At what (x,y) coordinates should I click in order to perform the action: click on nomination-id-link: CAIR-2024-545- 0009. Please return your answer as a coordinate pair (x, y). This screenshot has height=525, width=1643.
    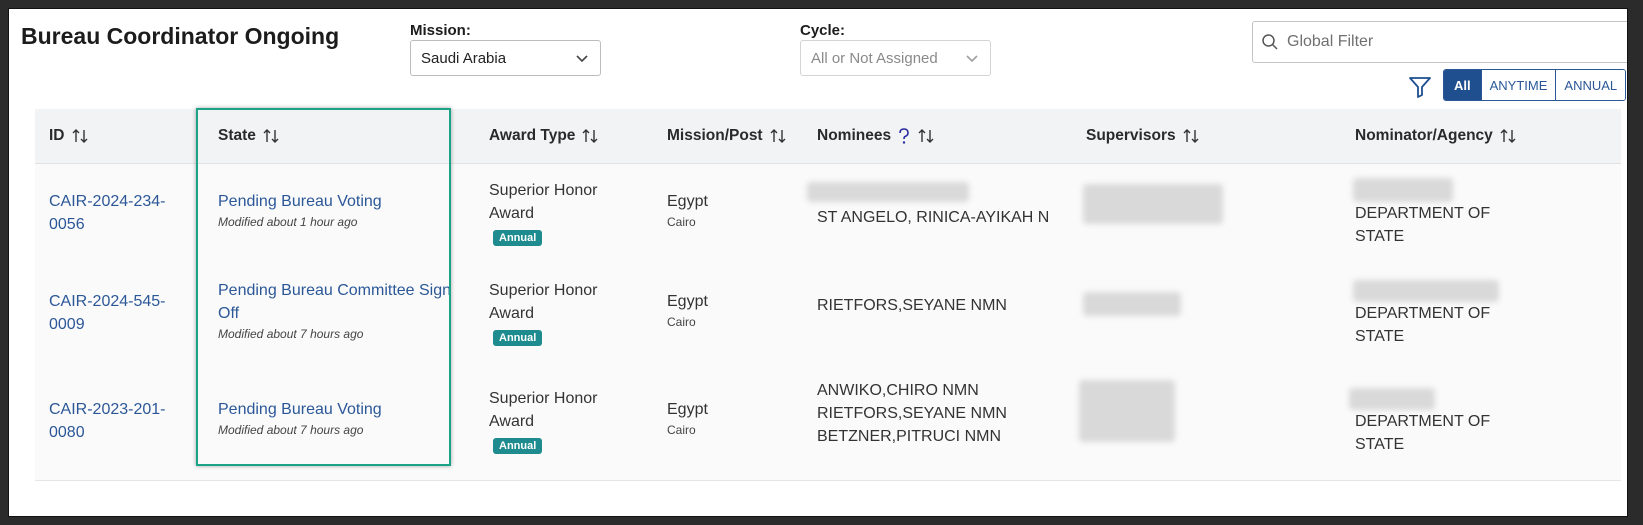
    Looking at the image, I should click on (107, 313).